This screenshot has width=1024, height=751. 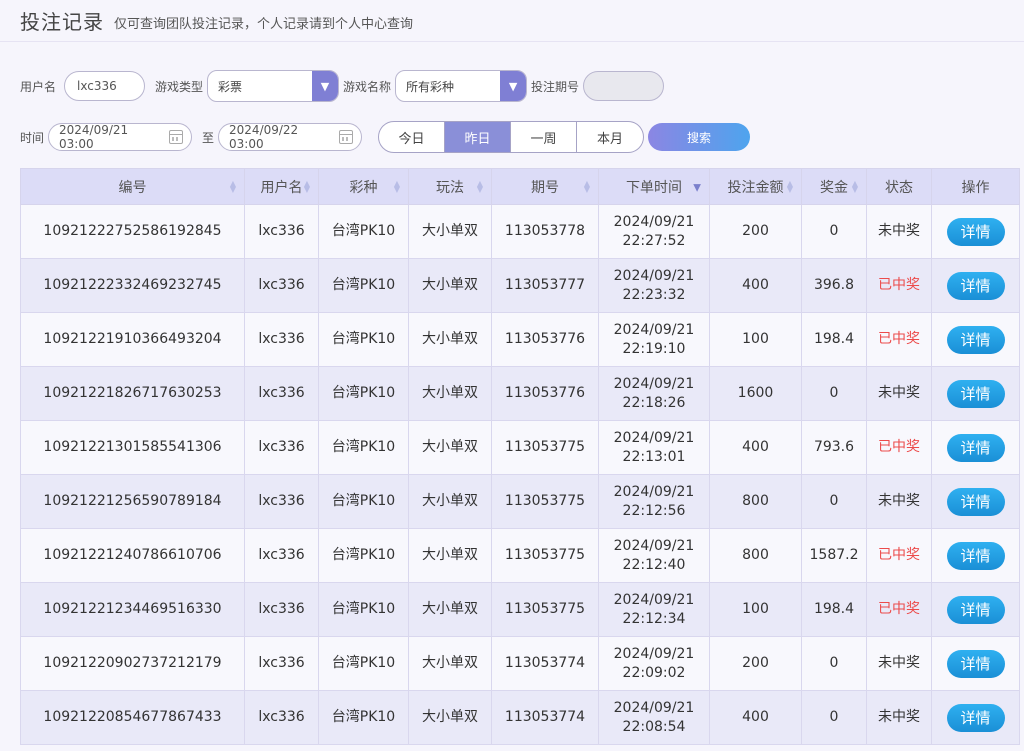 What do you see at coordinates (105, 86) in the screenshot?
I see `username-input: lxc336` at bounding box center [105, 86].